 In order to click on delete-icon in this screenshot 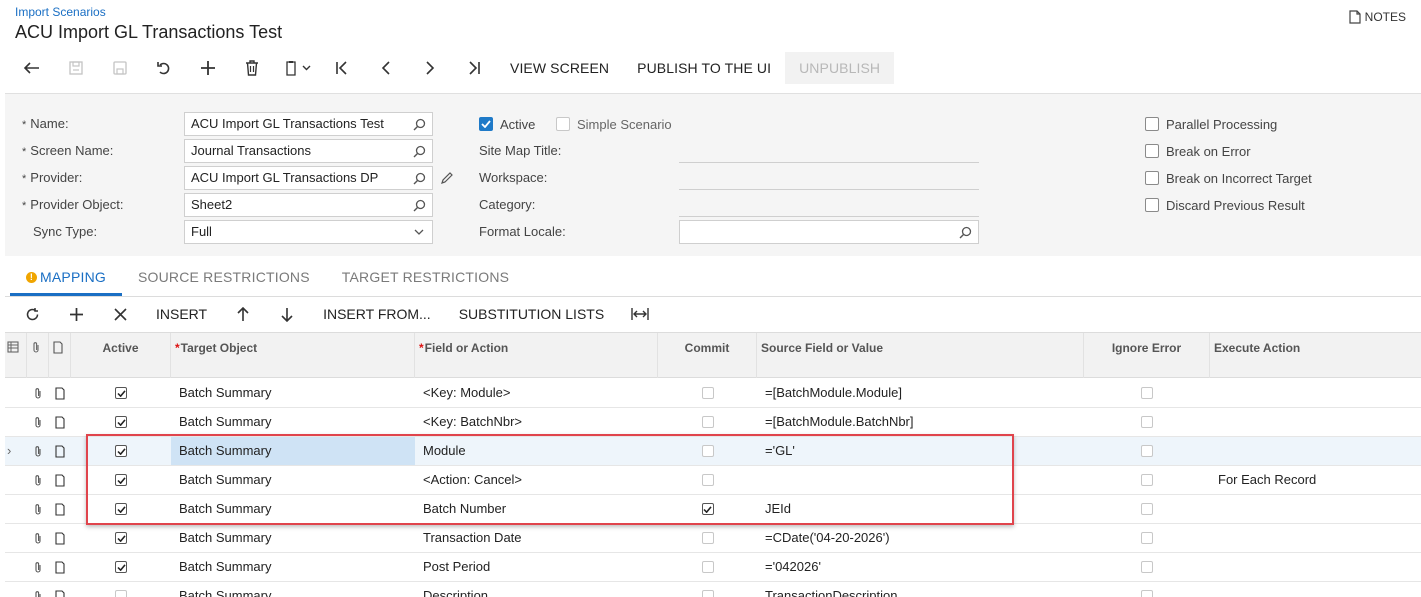, I will do `click(252, 68)`.